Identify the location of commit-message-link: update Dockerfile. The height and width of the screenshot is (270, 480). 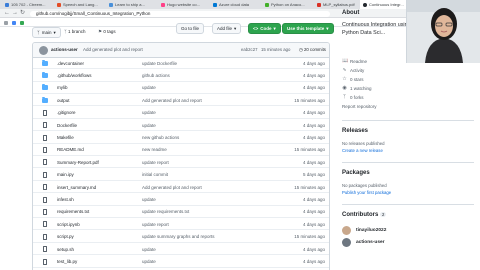
(159, 63).